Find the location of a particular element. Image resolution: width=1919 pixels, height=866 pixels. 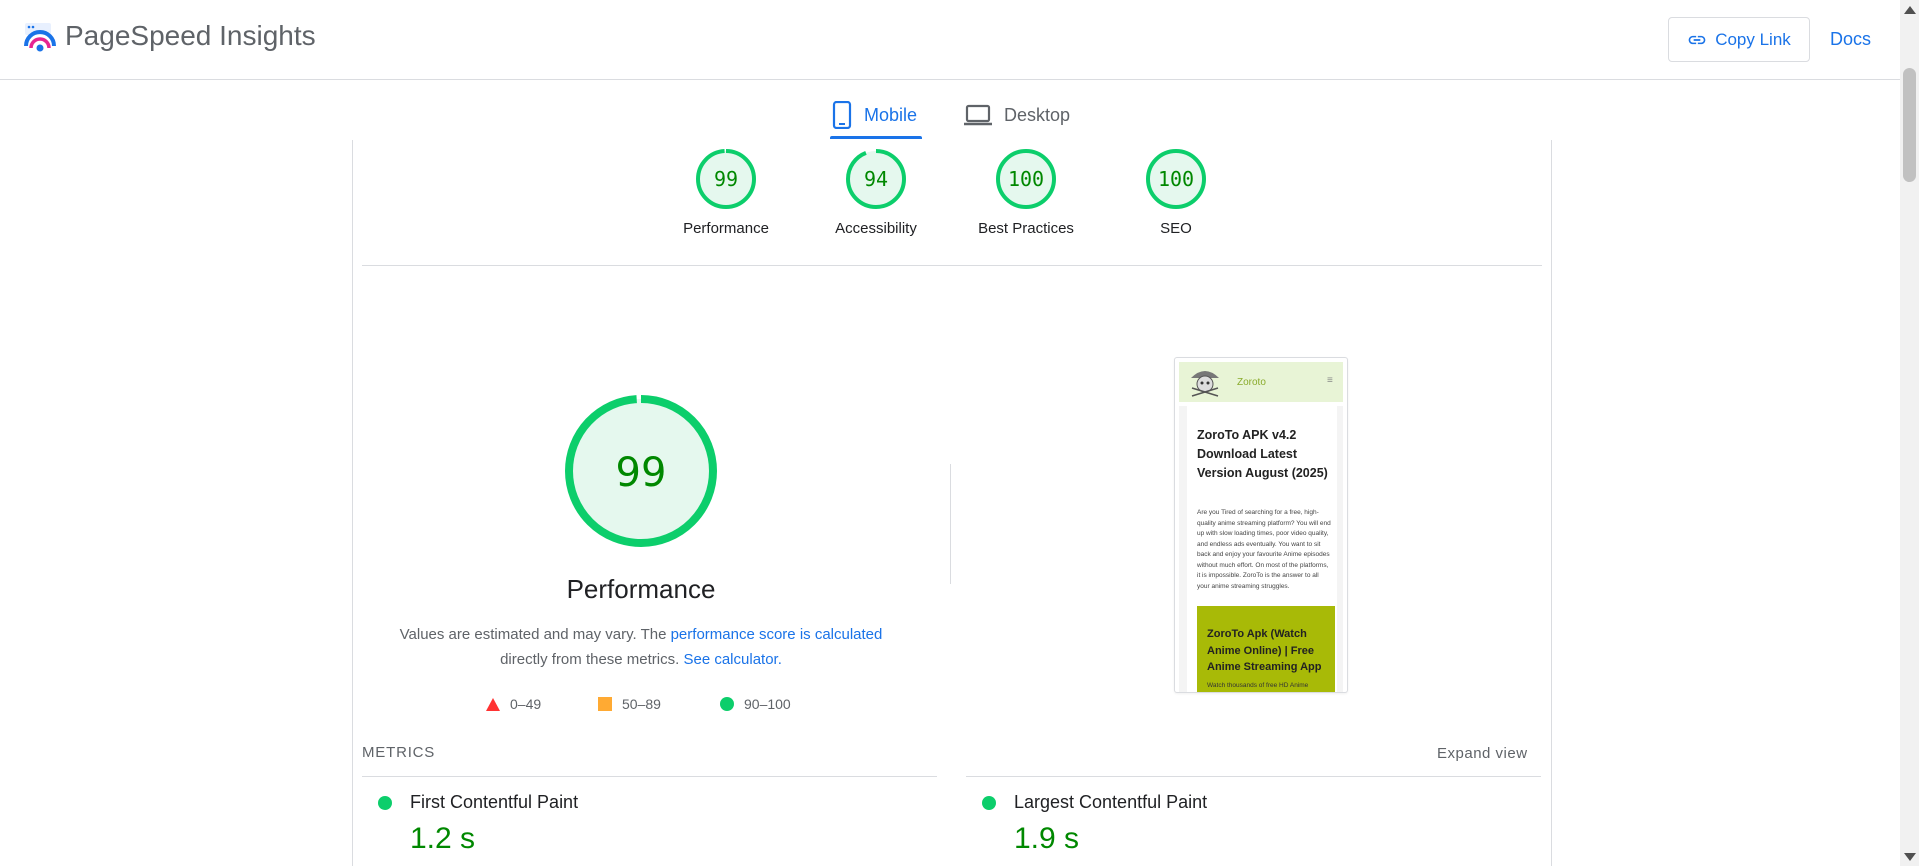

gauge-performance: 99 Performance is located at coordinates (726, 192).